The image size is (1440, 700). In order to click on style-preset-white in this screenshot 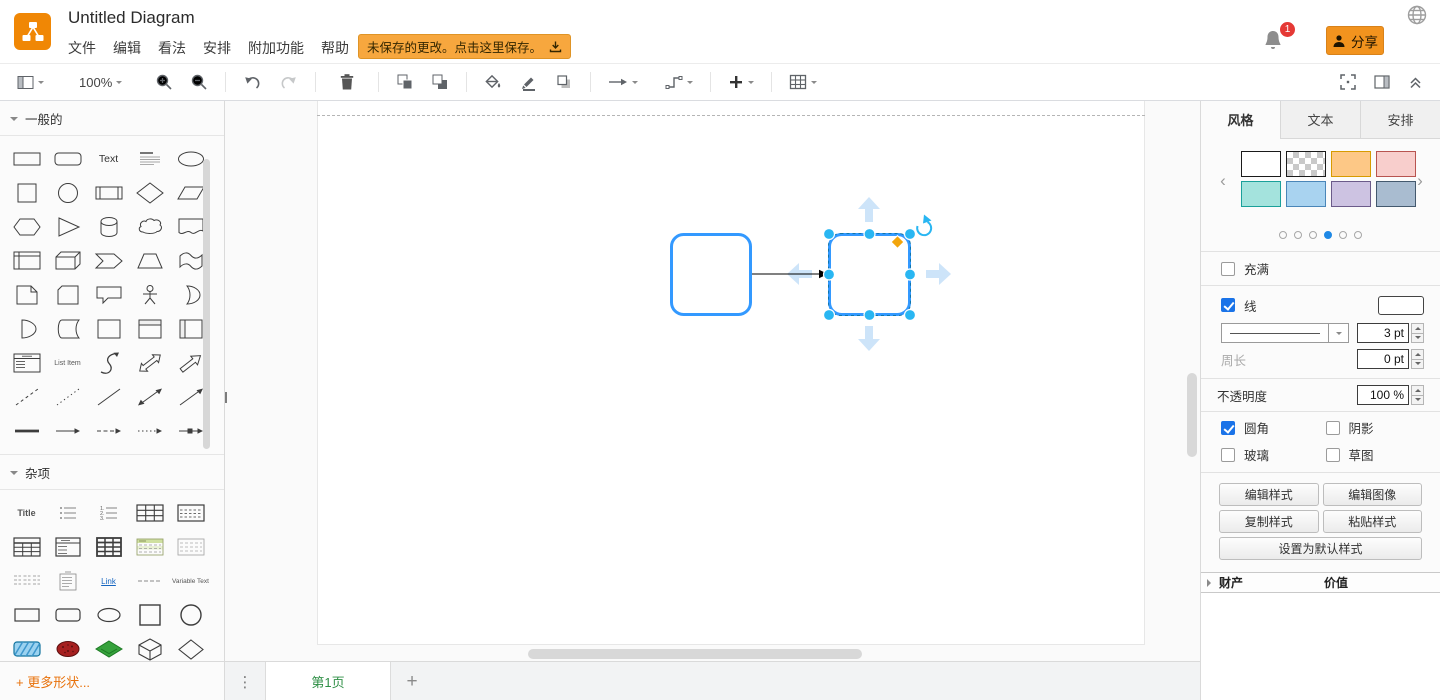, I will do `click(1261, 164)`.